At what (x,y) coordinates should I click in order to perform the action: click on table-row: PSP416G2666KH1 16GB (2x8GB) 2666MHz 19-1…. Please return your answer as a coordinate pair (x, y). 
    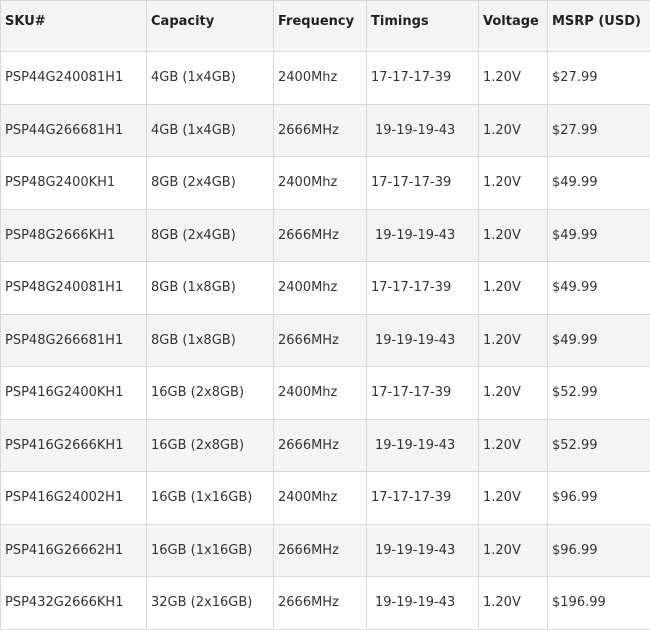
    Looking at the image, I should click on (325, 445).